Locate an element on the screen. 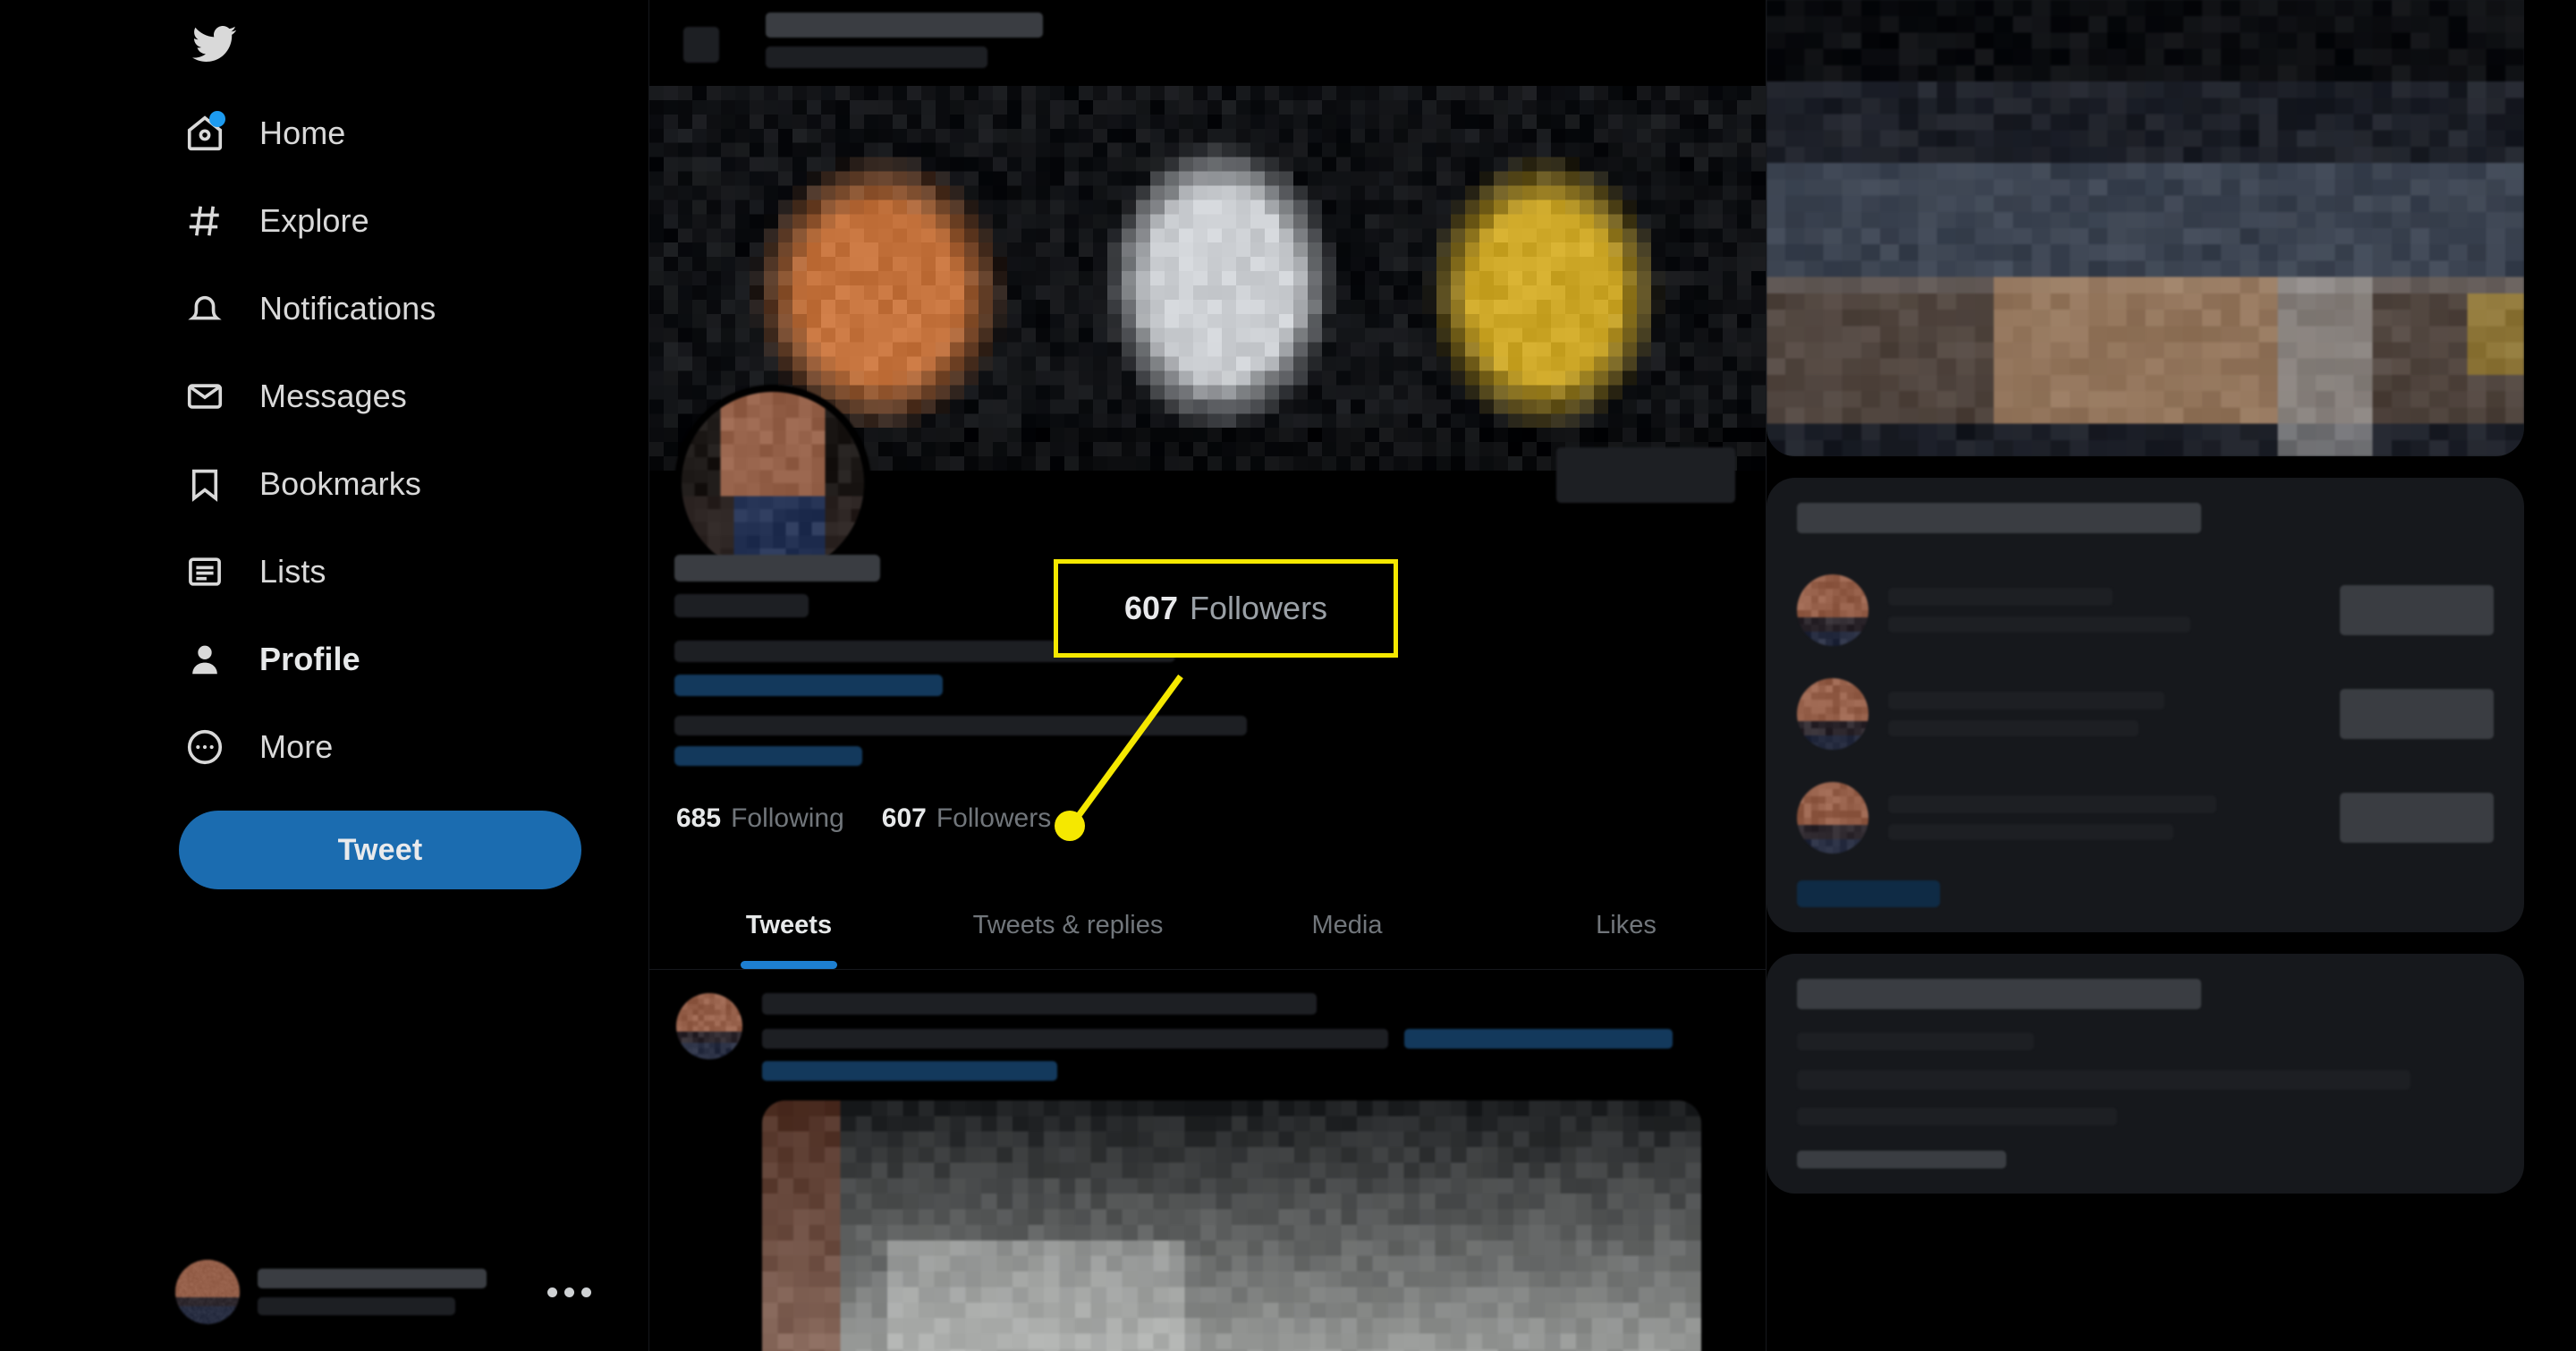 The image size is (2576, 1351). sidebar-item-label: Profile is located at coordinates (309, 659).